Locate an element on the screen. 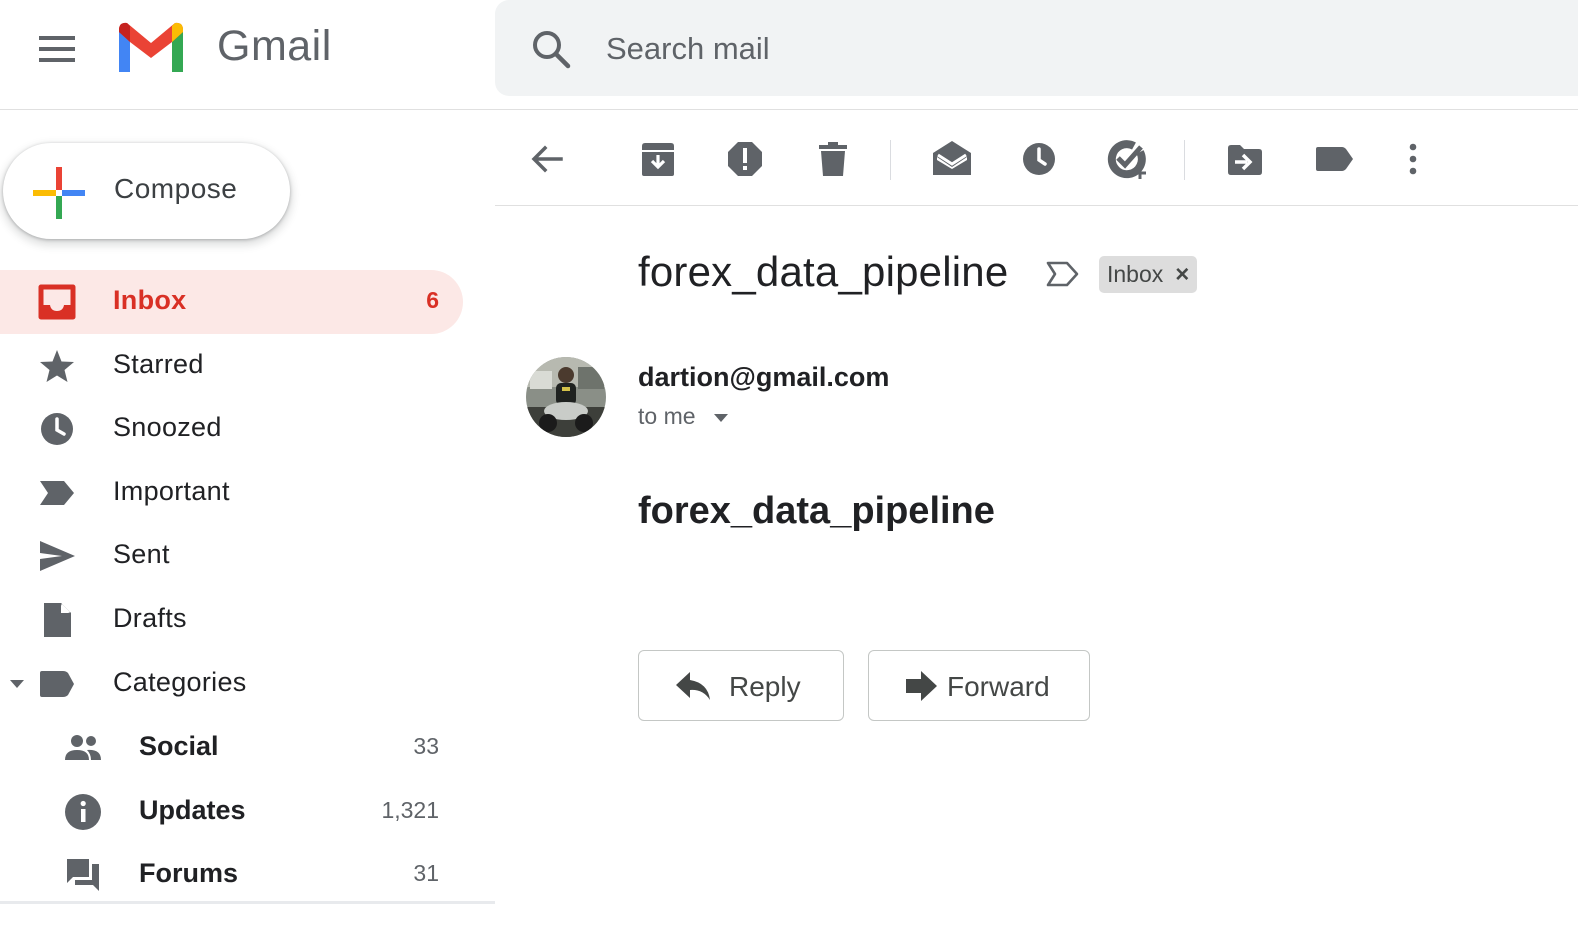 The width and height of the screenshot is (1578, 932). more-options-icon is located at coordinates (1413, 159).